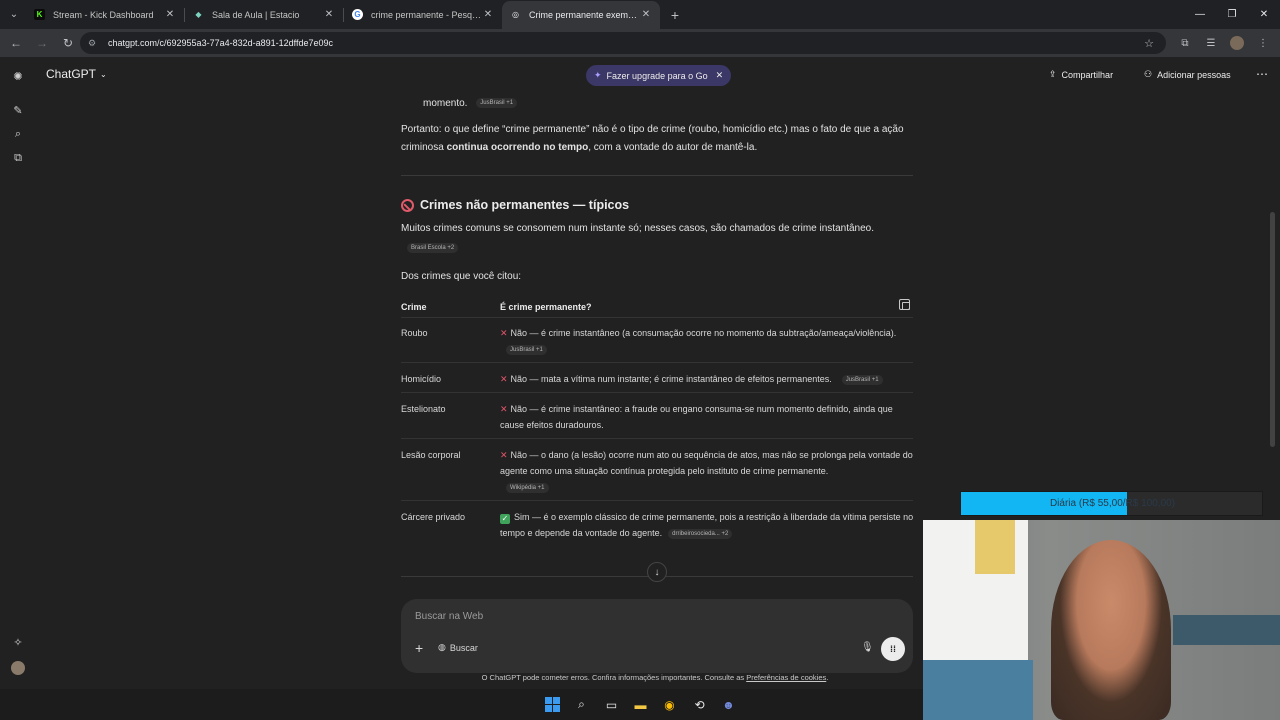 This screenshot has height=720, width=1280. I want to click on tab-title: Stream - Kick Dashboard, so click(103, 14).